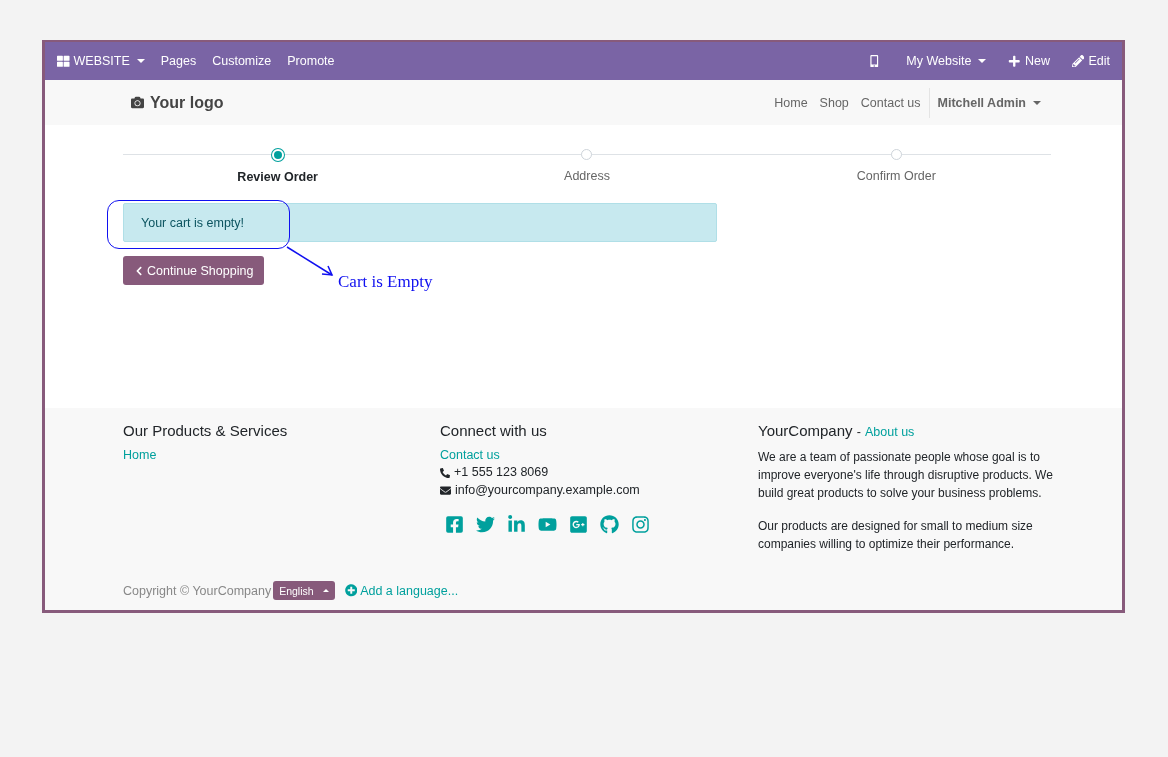 The image size is (1168, 757). I want to click on nav-link: Home, so click(791, 102).